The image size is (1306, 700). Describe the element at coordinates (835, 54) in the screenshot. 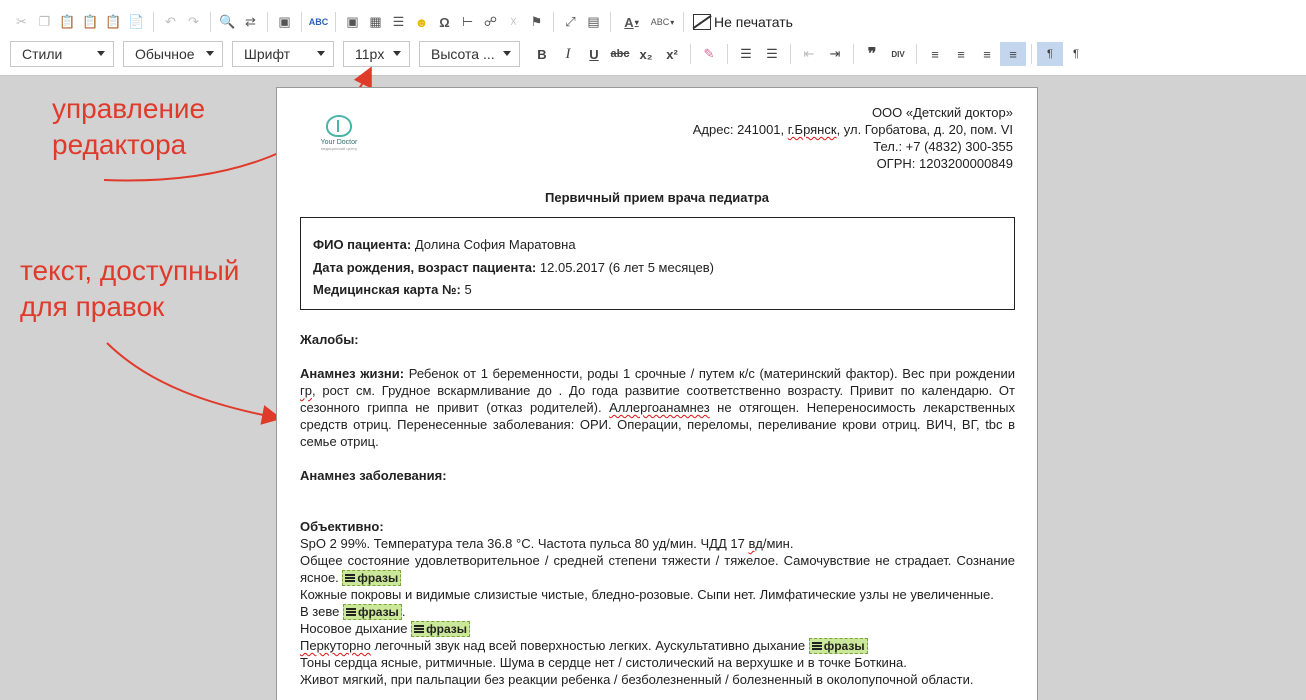

I see `indent-icon: ⇥` at that location.